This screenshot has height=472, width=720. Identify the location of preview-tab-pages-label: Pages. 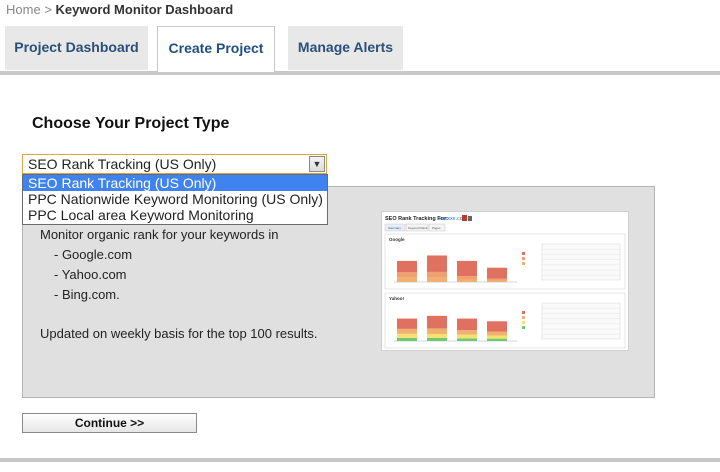
(436, 228).